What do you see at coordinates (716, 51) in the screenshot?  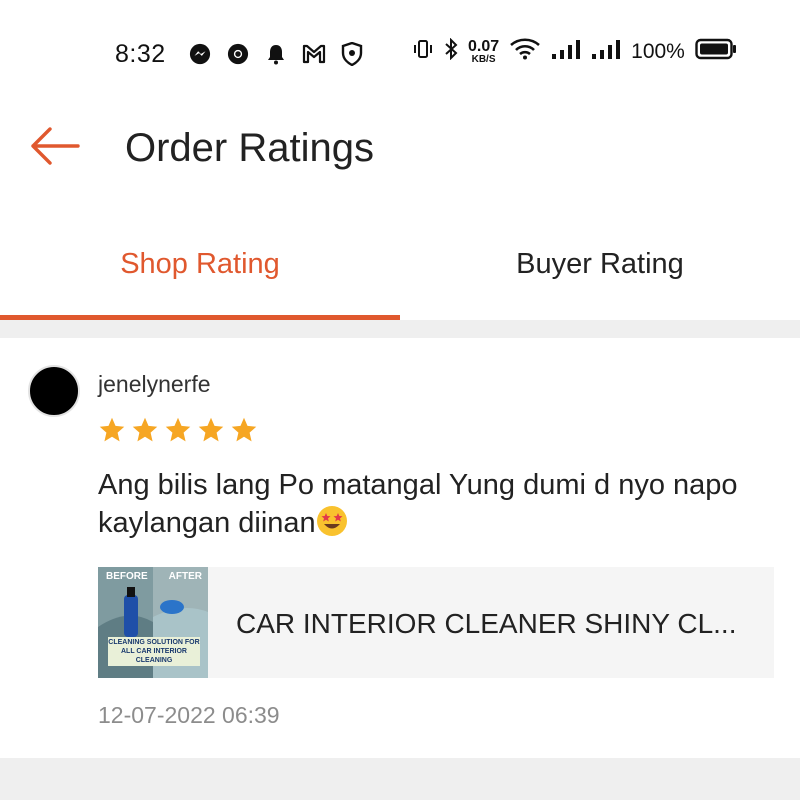 I see `battery-icon` at bounding box center [716, 51].